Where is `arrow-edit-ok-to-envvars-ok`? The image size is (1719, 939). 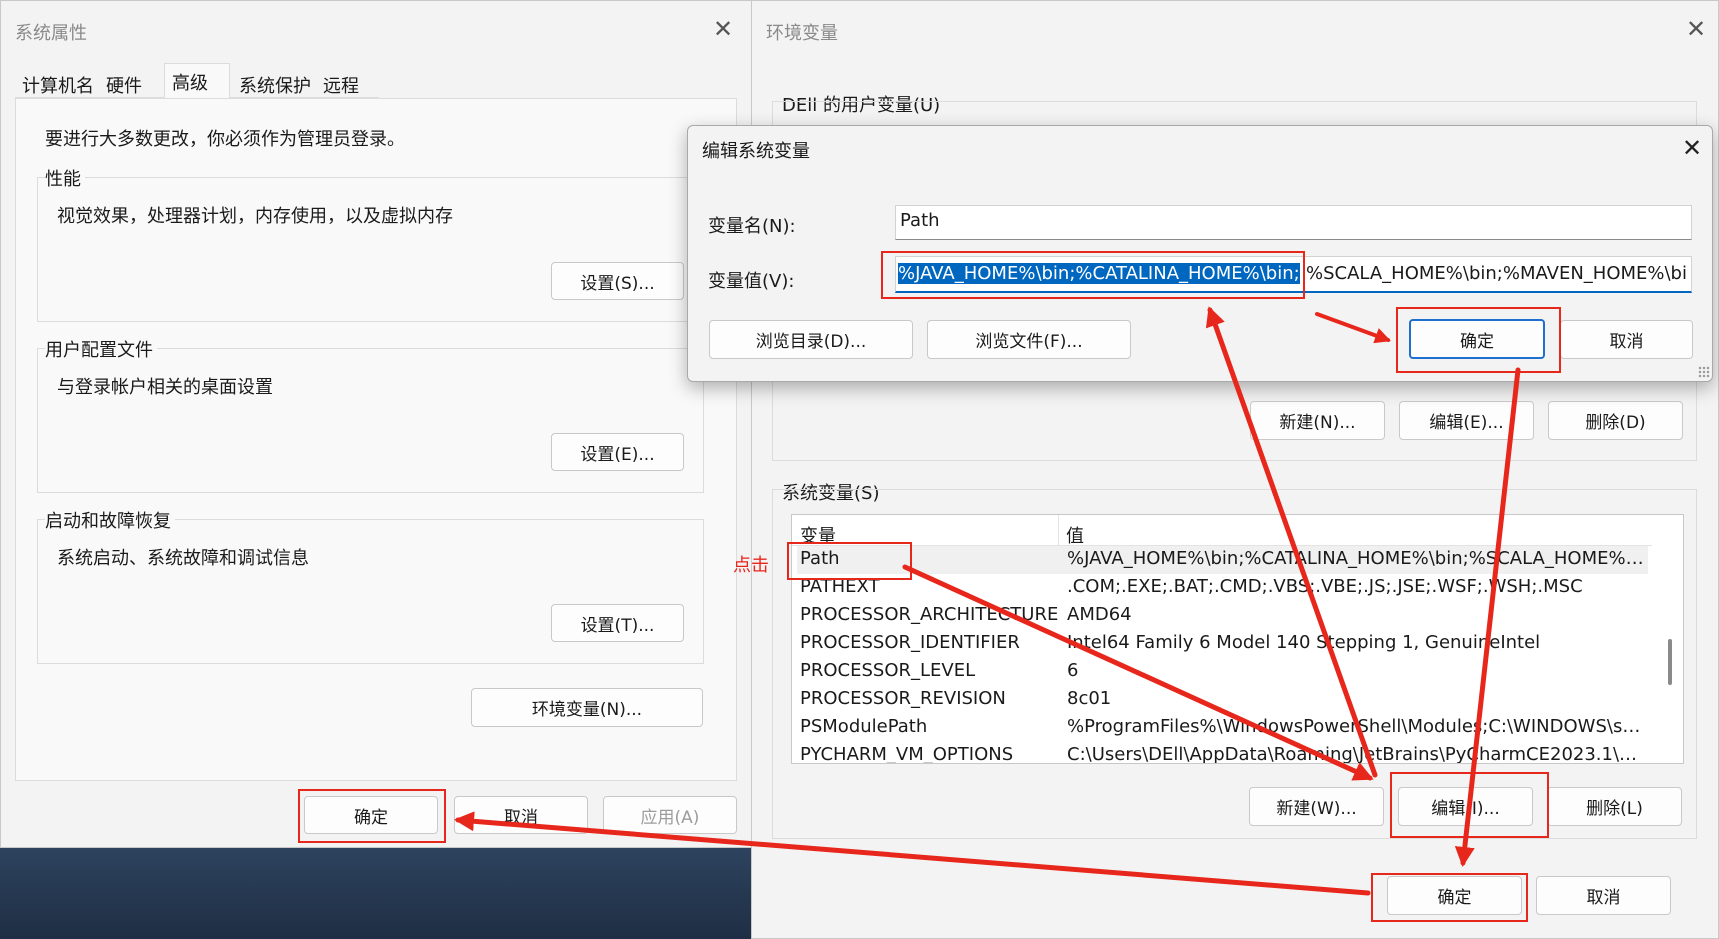
arrow-edit-ok-to-envvars-ok is located at coordinates (1487, 617).